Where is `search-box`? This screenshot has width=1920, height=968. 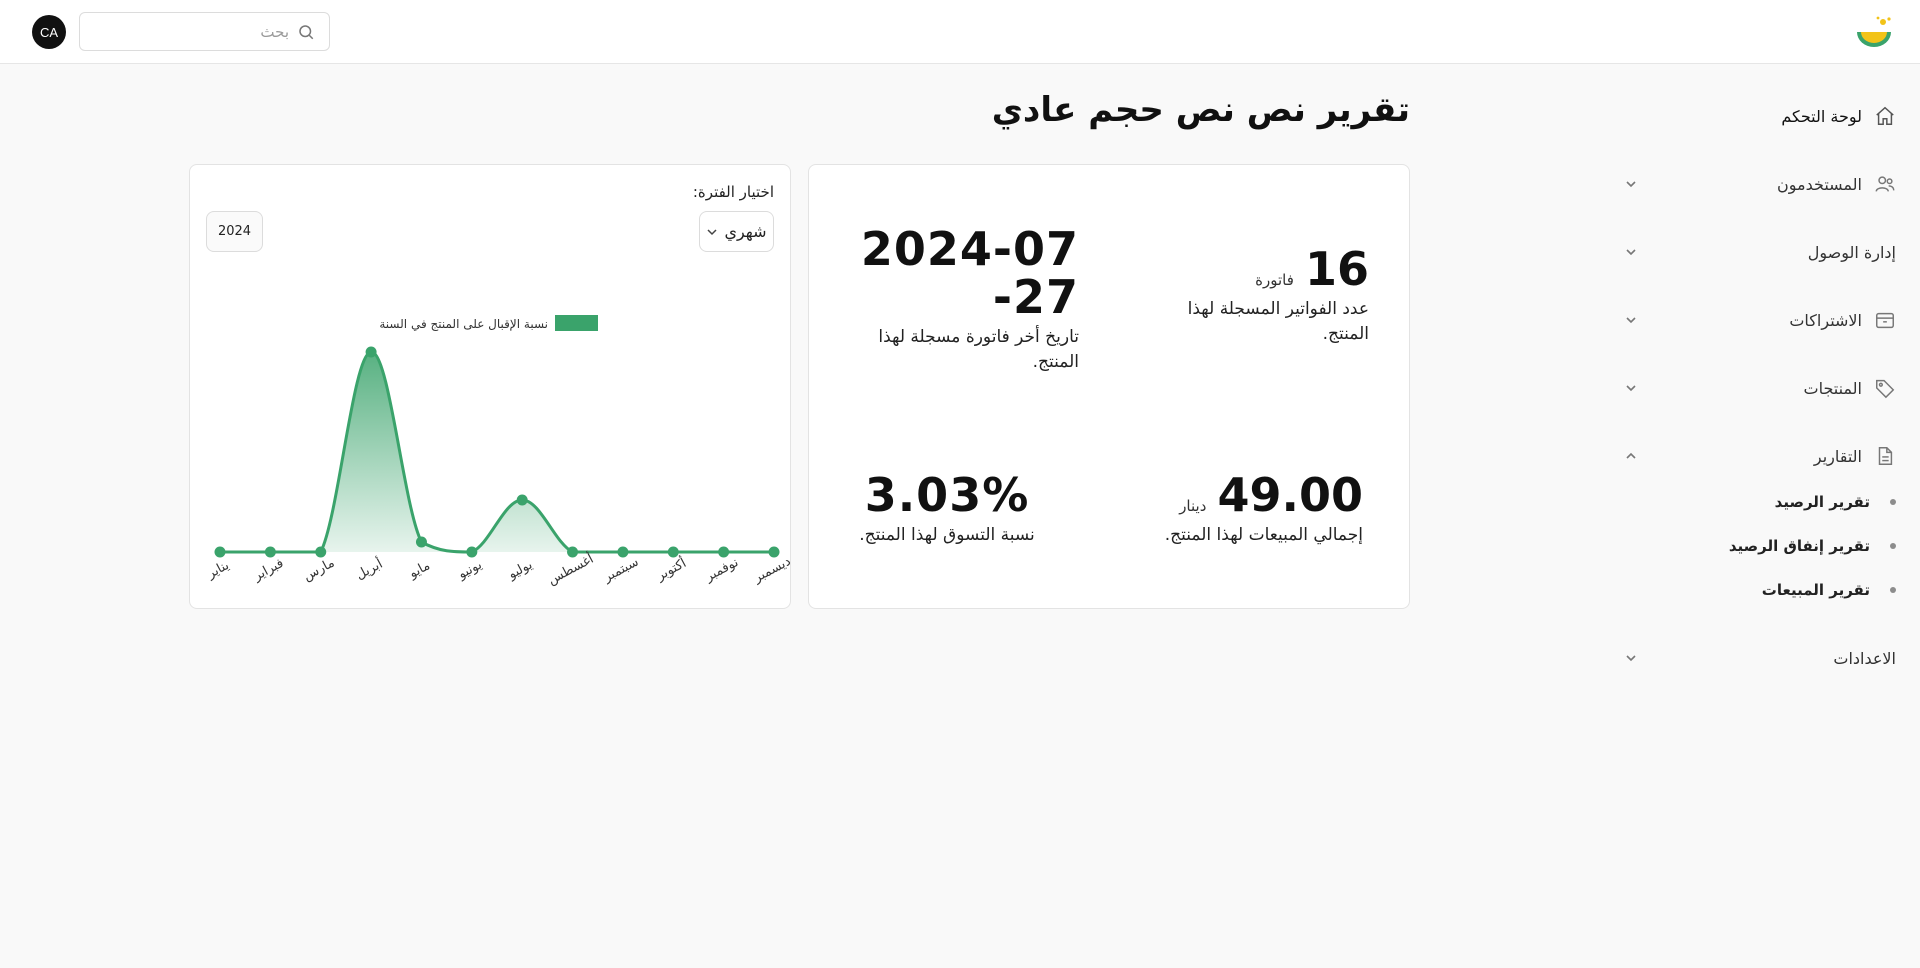 search-box is located at coordinates (204, 31).